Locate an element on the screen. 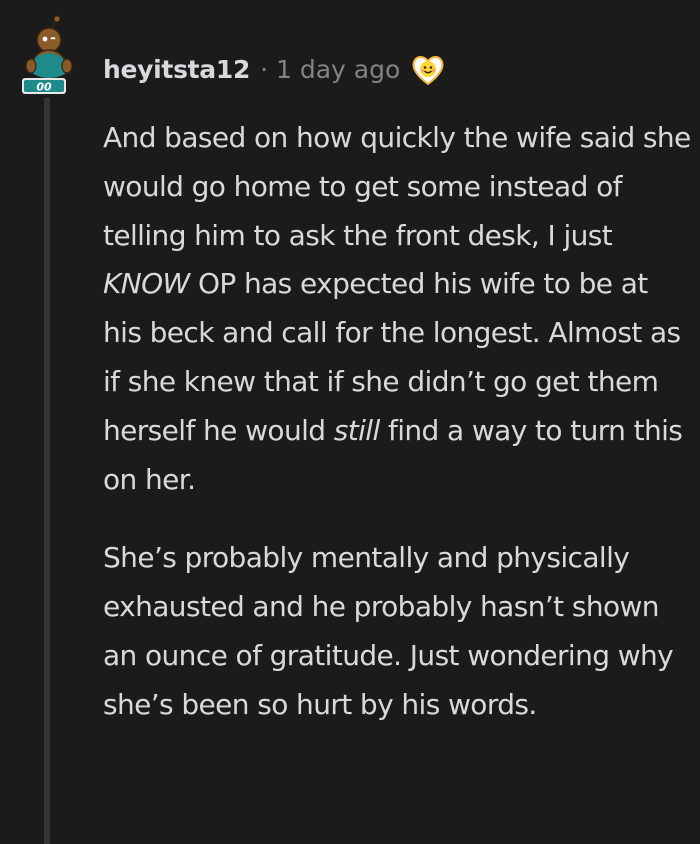 The image size is (700, 844). comment-header: heyitsta12 · 1 day ago is located at coordinates (274, 69).